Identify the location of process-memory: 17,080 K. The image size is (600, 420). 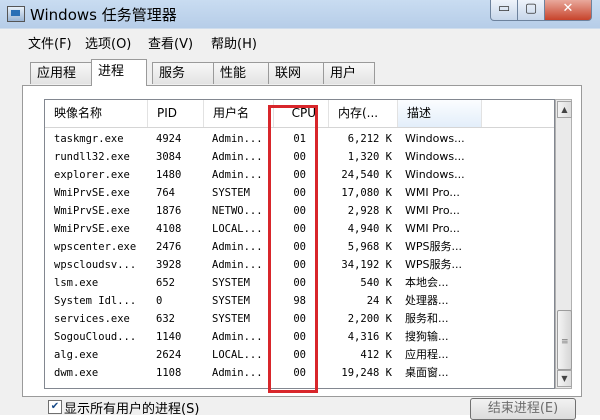
(366, 193).